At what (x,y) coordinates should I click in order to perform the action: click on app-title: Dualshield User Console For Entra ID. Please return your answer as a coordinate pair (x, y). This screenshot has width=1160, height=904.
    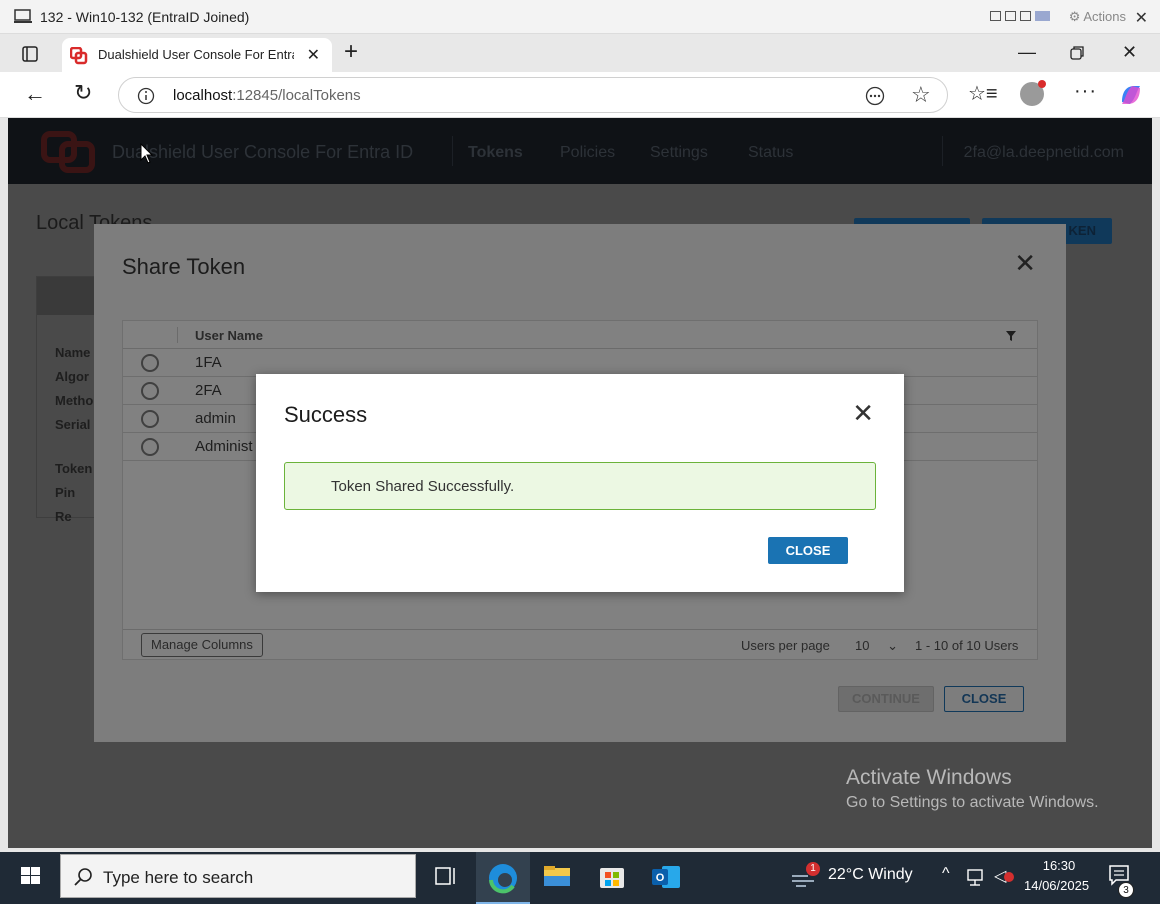
    Looking at the image, I should click on (263, 152).